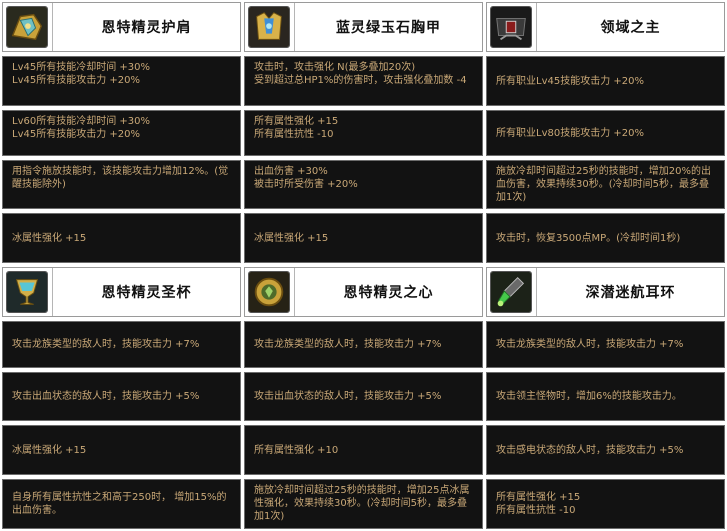 This screenshot has width=727, height=531. I want to click on item-header: 恩特精灵之心, so click(363, 292).